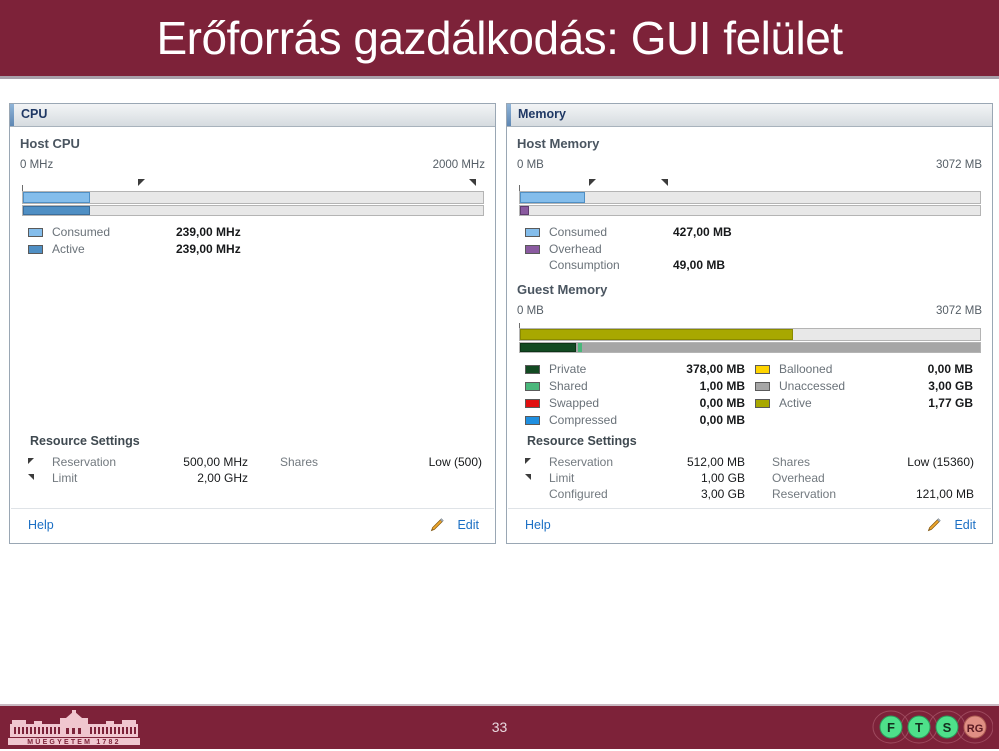 This screenshot has height=751, width=999. What do you see at coordinates (148, 233) in the screenshot?
I see `legend-item-consumed: Consumed 239,00 MHz` at bounding box center [148, 233].